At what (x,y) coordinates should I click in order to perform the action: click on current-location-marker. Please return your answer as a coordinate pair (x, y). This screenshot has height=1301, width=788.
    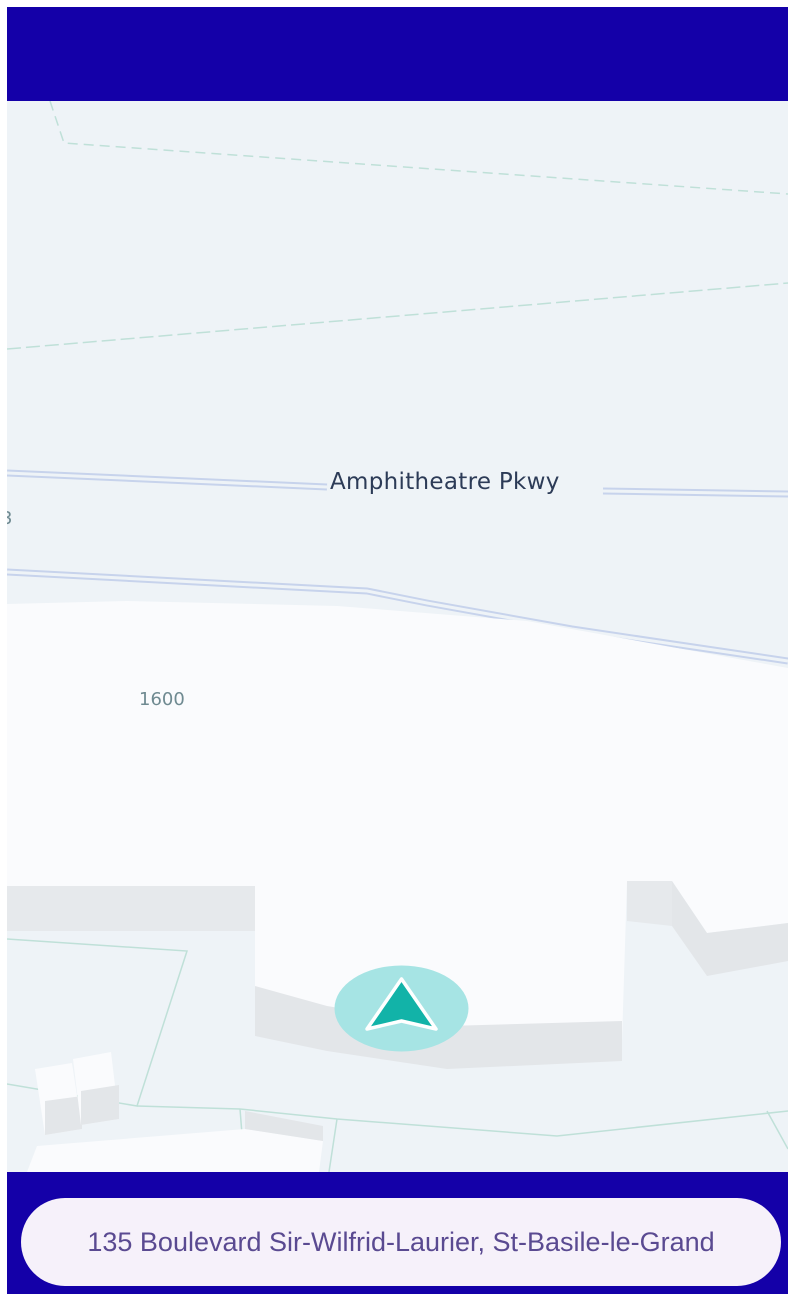
    Looking at the image, I should click on (401, 1008).